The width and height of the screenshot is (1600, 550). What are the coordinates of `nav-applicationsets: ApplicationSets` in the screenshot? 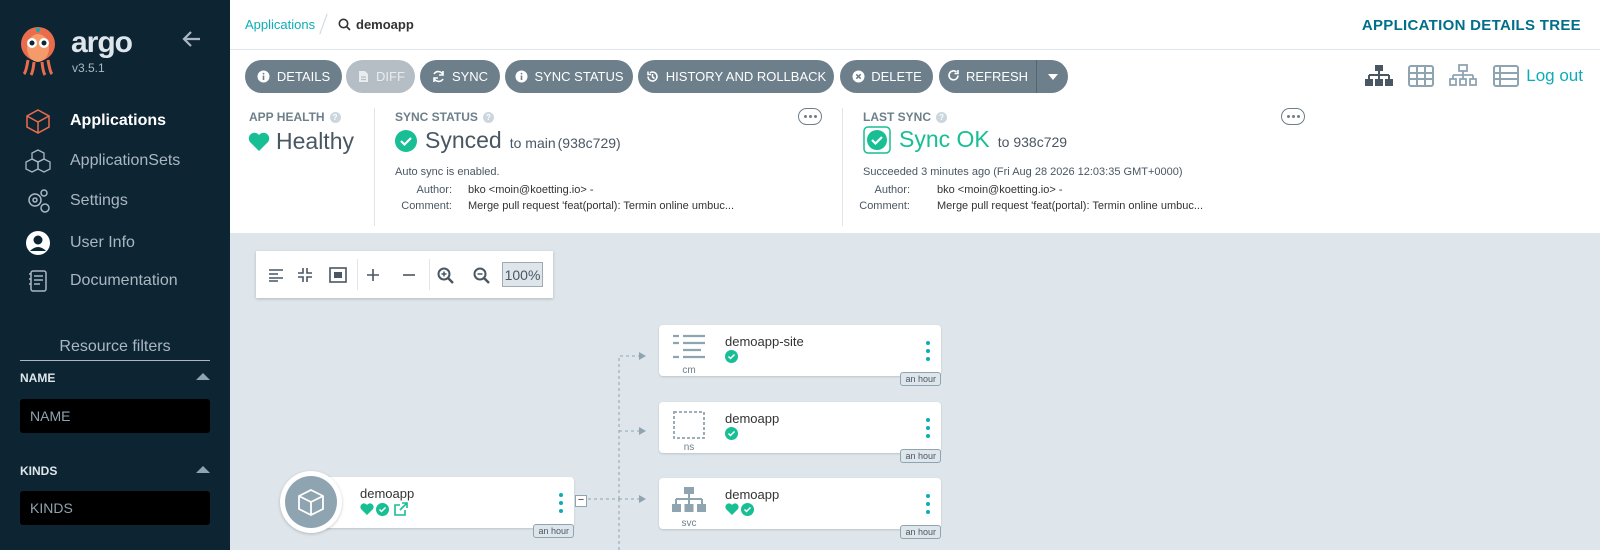 It's located at (115, 161).